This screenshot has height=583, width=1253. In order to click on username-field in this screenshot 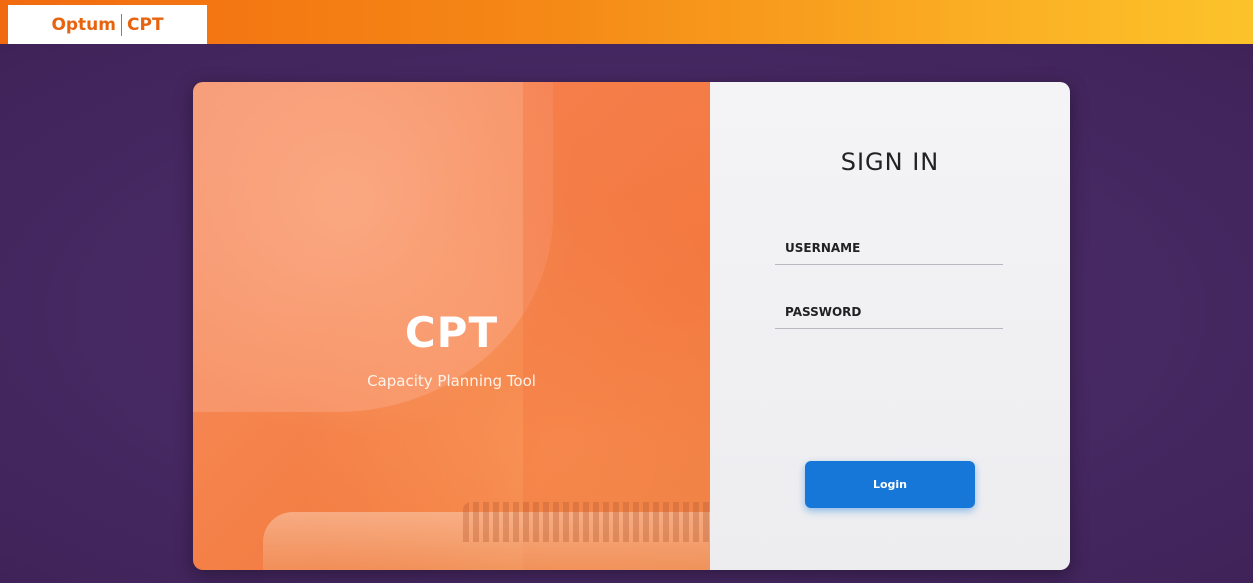, I will do `click(889, 248)`.